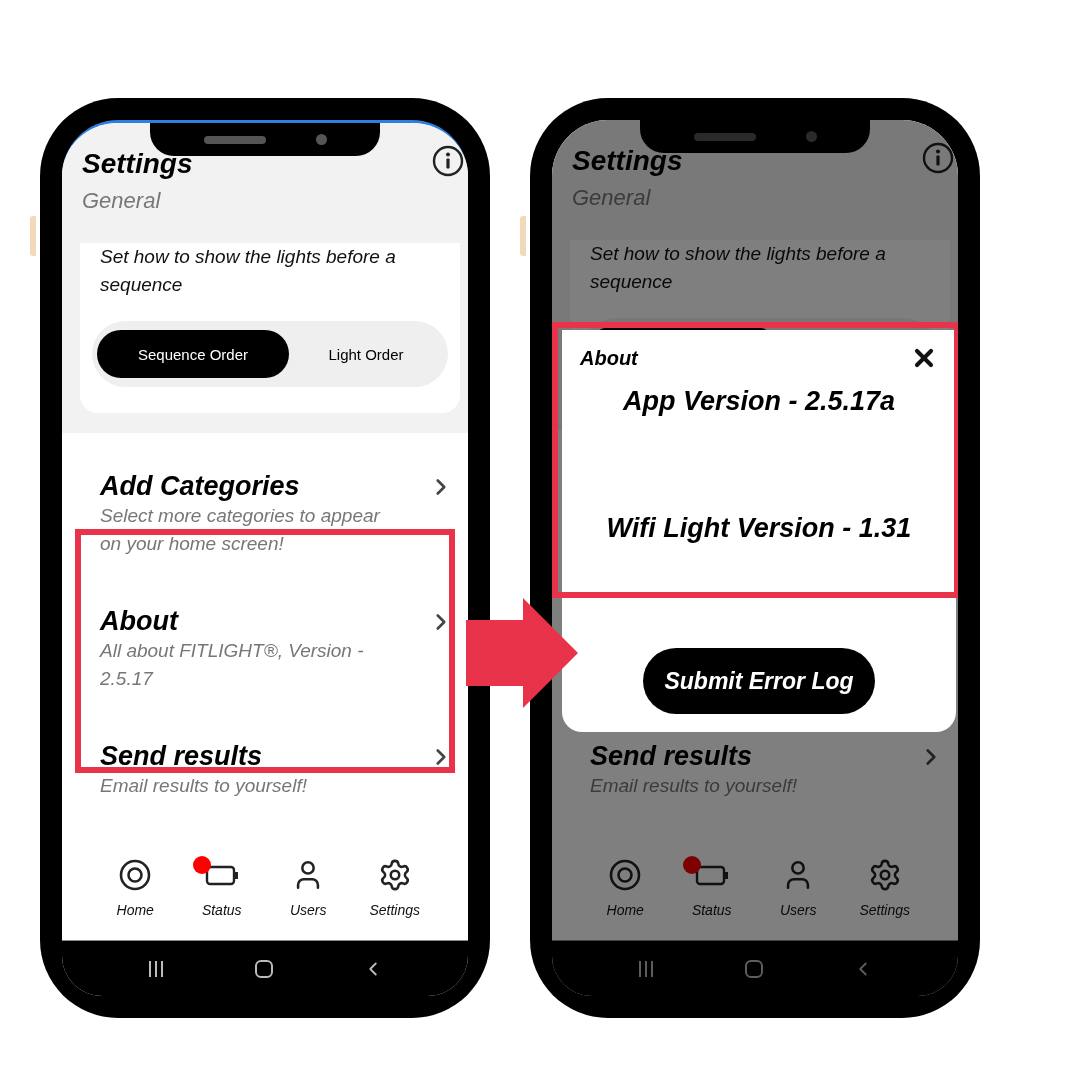 This screenshot has width=1080, height=1080. What do you see at coordinates (759, 401) in the screenshot?
I see `version-text: App Version - 2.5.17a` at bounding box center [759, 401].